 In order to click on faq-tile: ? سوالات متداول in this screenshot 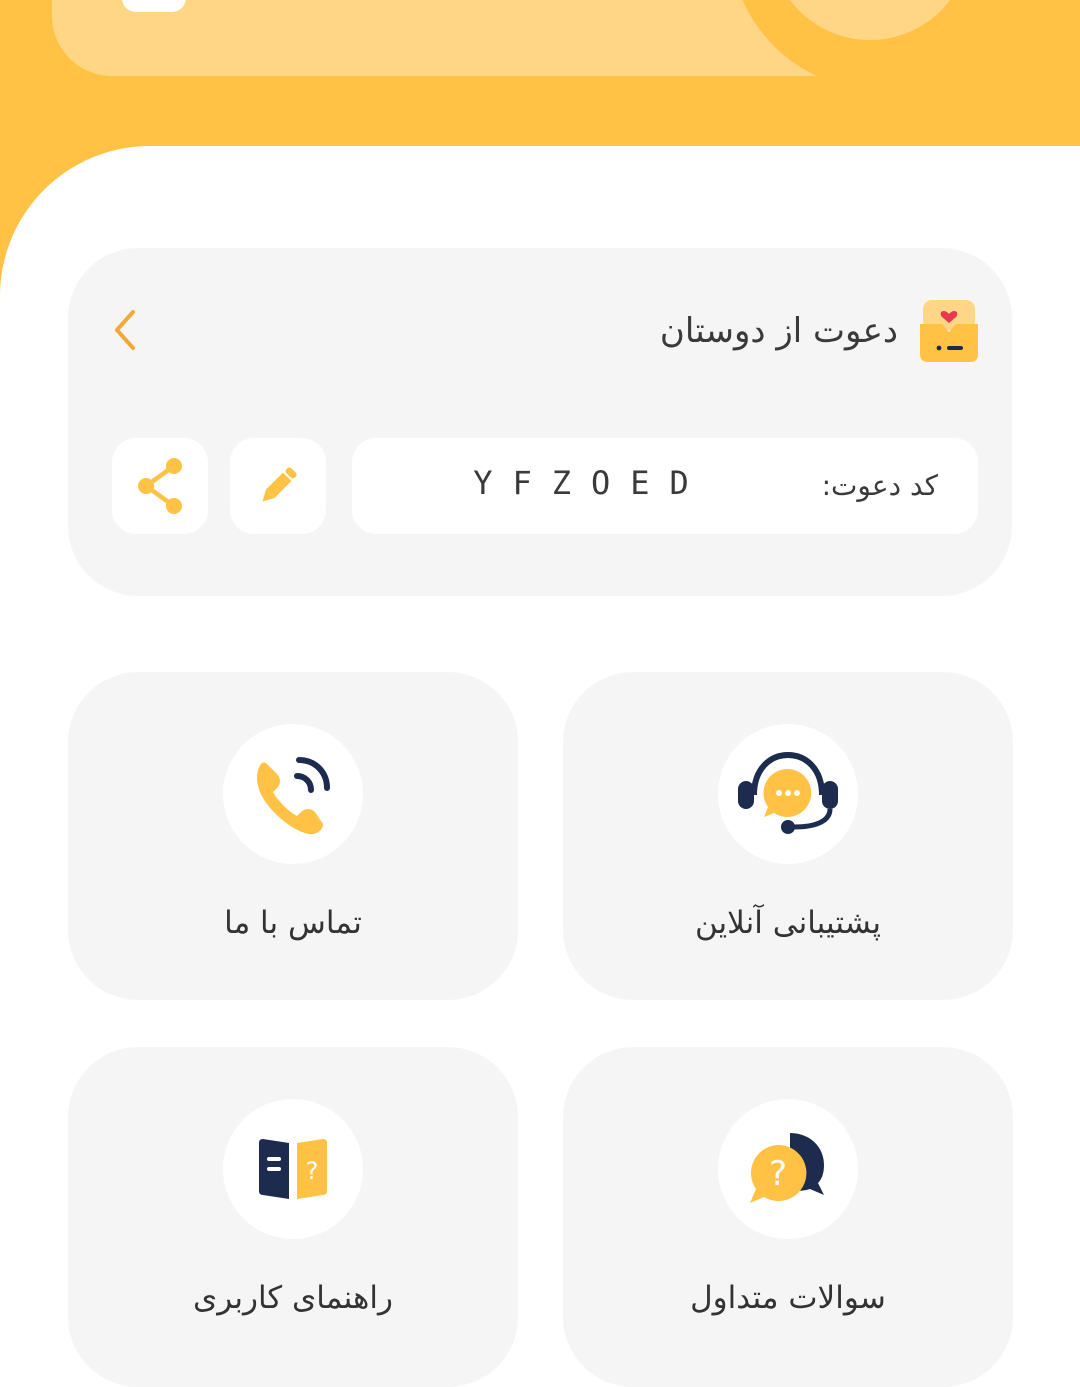, I will do `click(788, 1217)`.